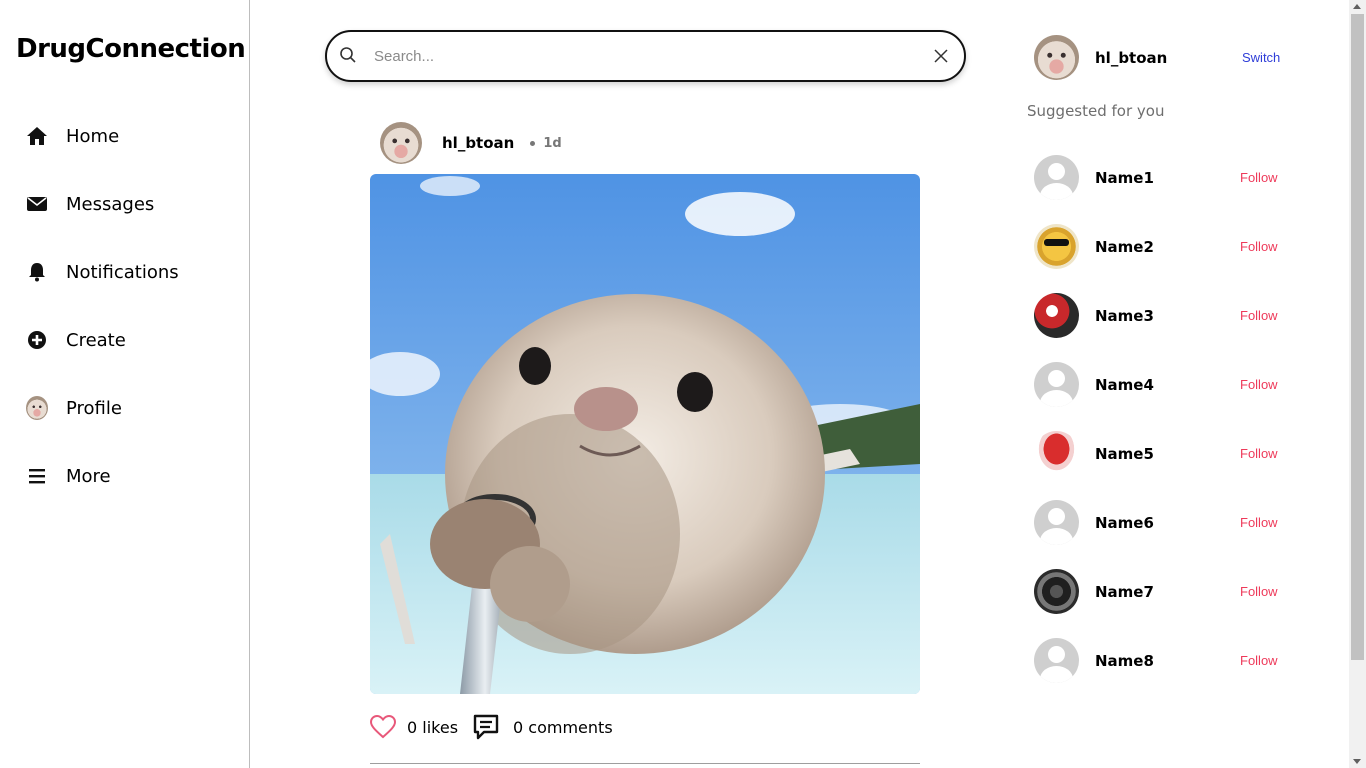  I want to click on suggestions-title: Suggested for you, so click(1096, 111).